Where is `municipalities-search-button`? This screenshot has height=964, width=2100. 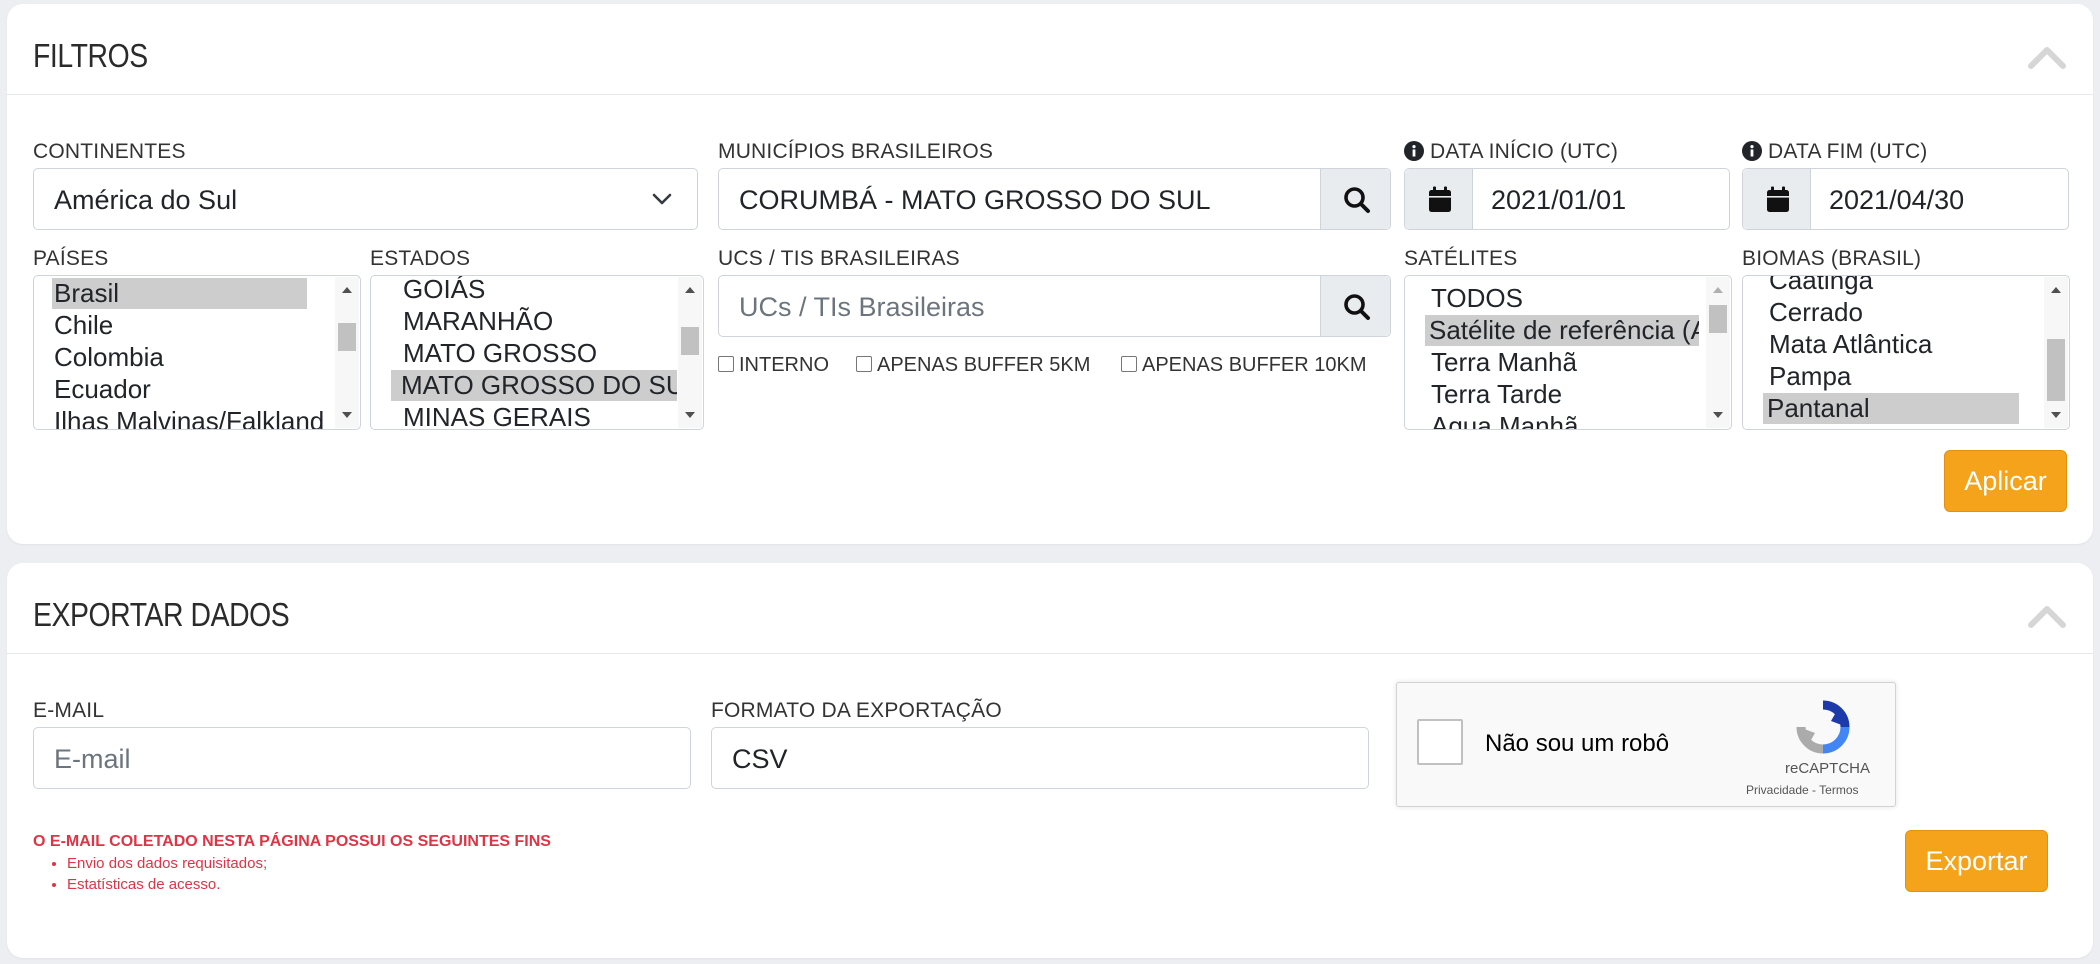
municipalities-search-button is located at coordinates (1355, 199).